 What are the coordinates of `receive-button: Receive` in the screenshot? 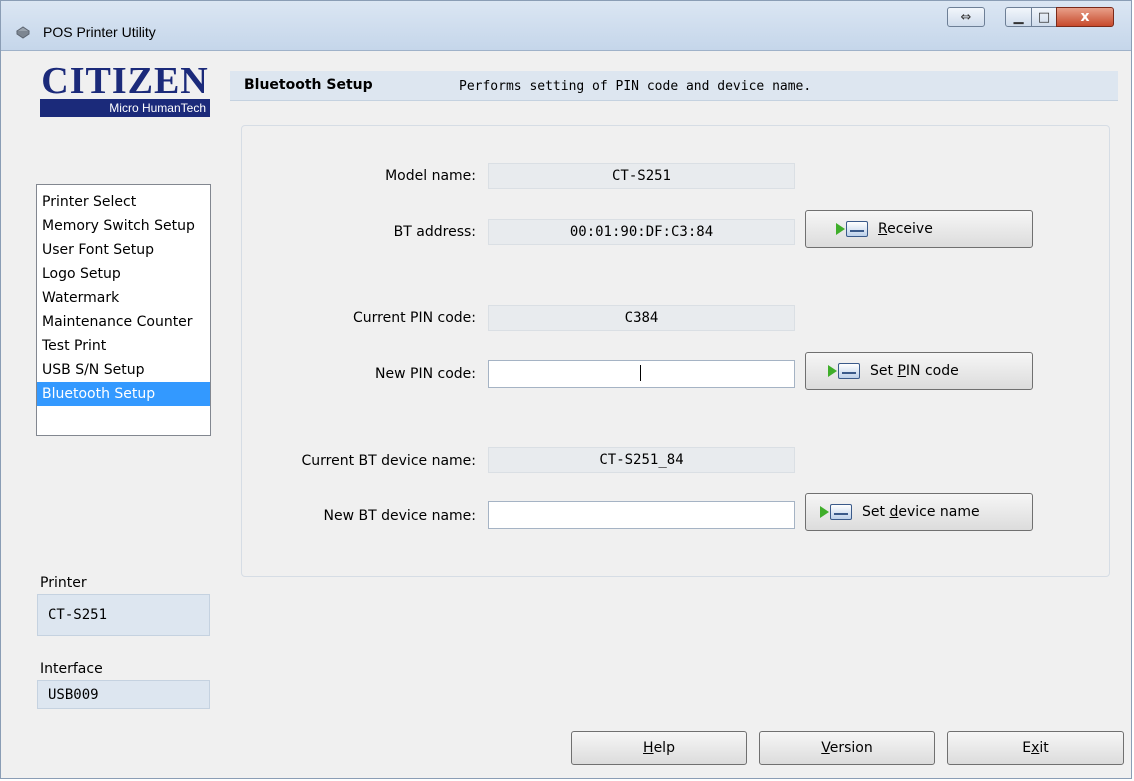 It's located at (919, 229).